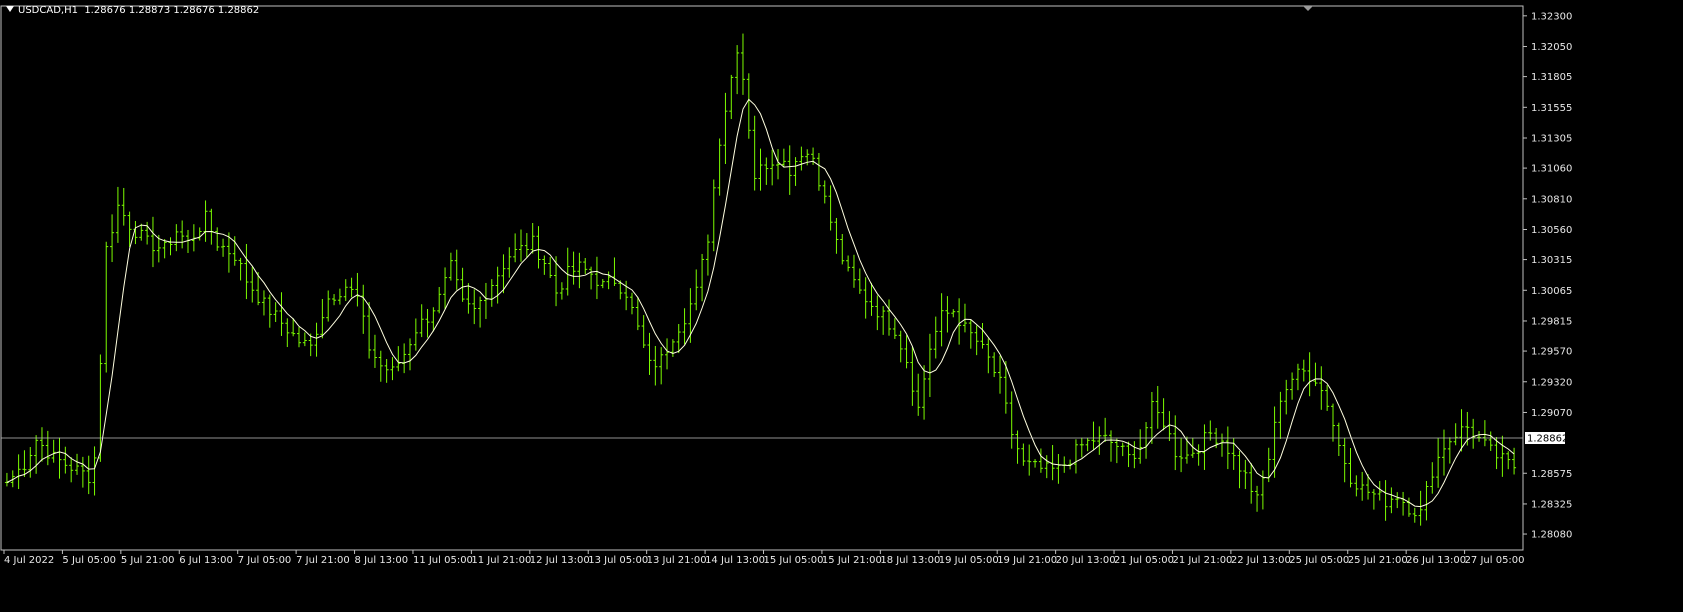 This screenshot has height=612, width=1683. Describe the element at coordinates (265, 560) in the screenshot. I see `x-tick-label: 7 Jul 05:00` at that location.